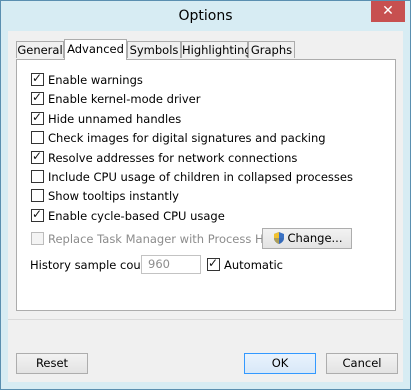  I want to click on history-sample-count-input: 960, so click(171, 264).